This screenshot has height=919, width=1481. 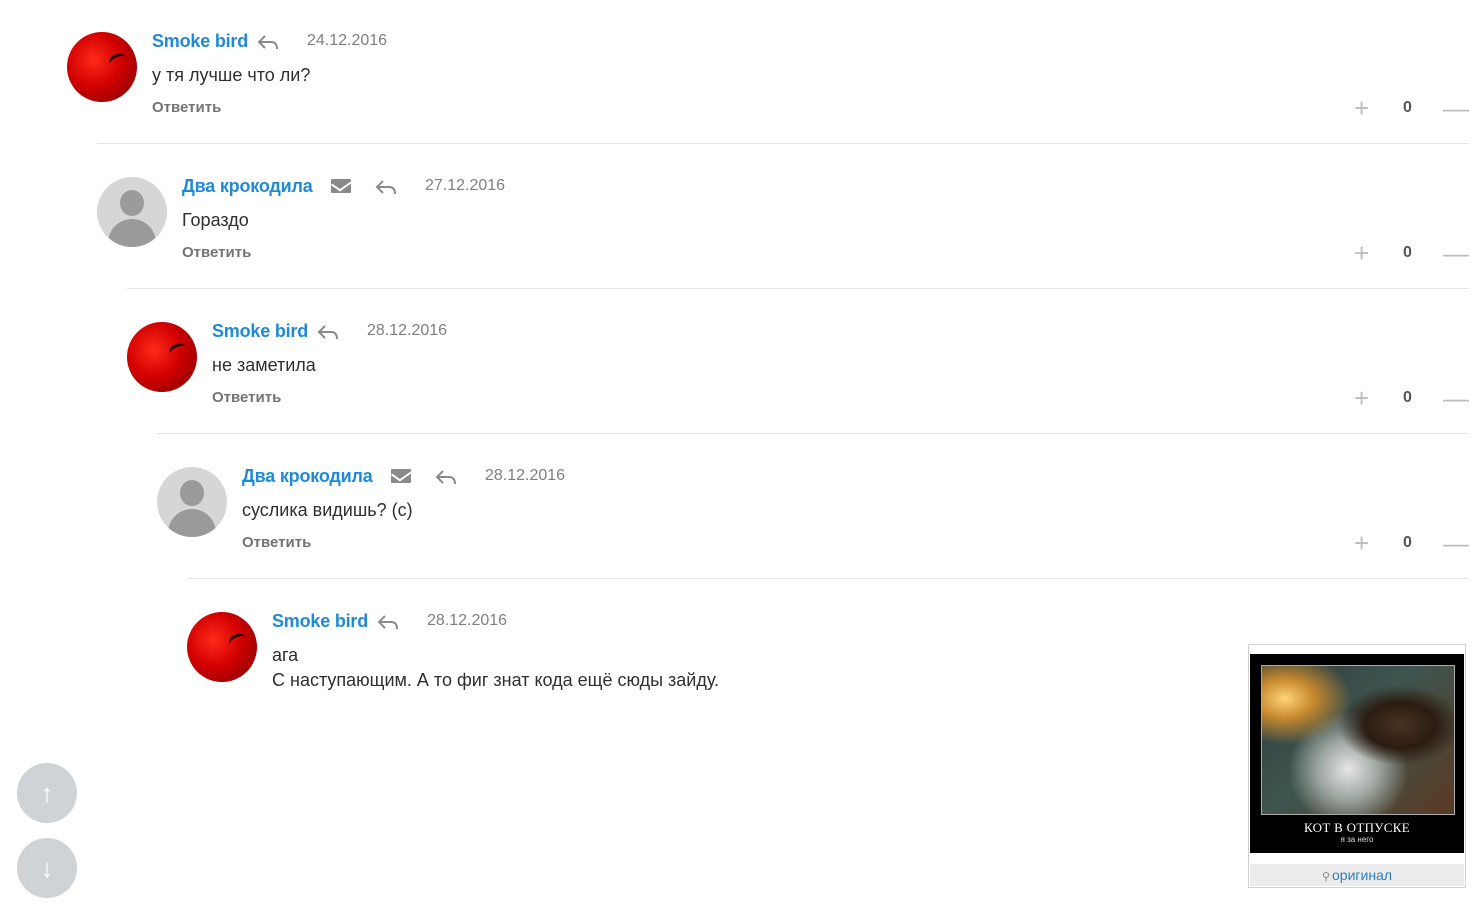 I want to click on original-link-label: оригинал, so click(x=1362, y=875).